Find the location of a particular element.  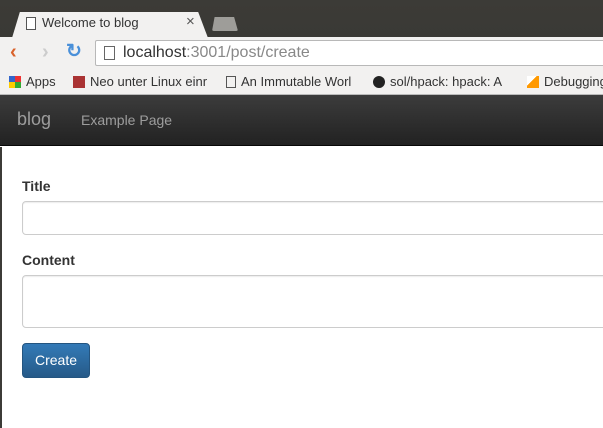

back-button: ‹ is located at coordinates (13, 52).